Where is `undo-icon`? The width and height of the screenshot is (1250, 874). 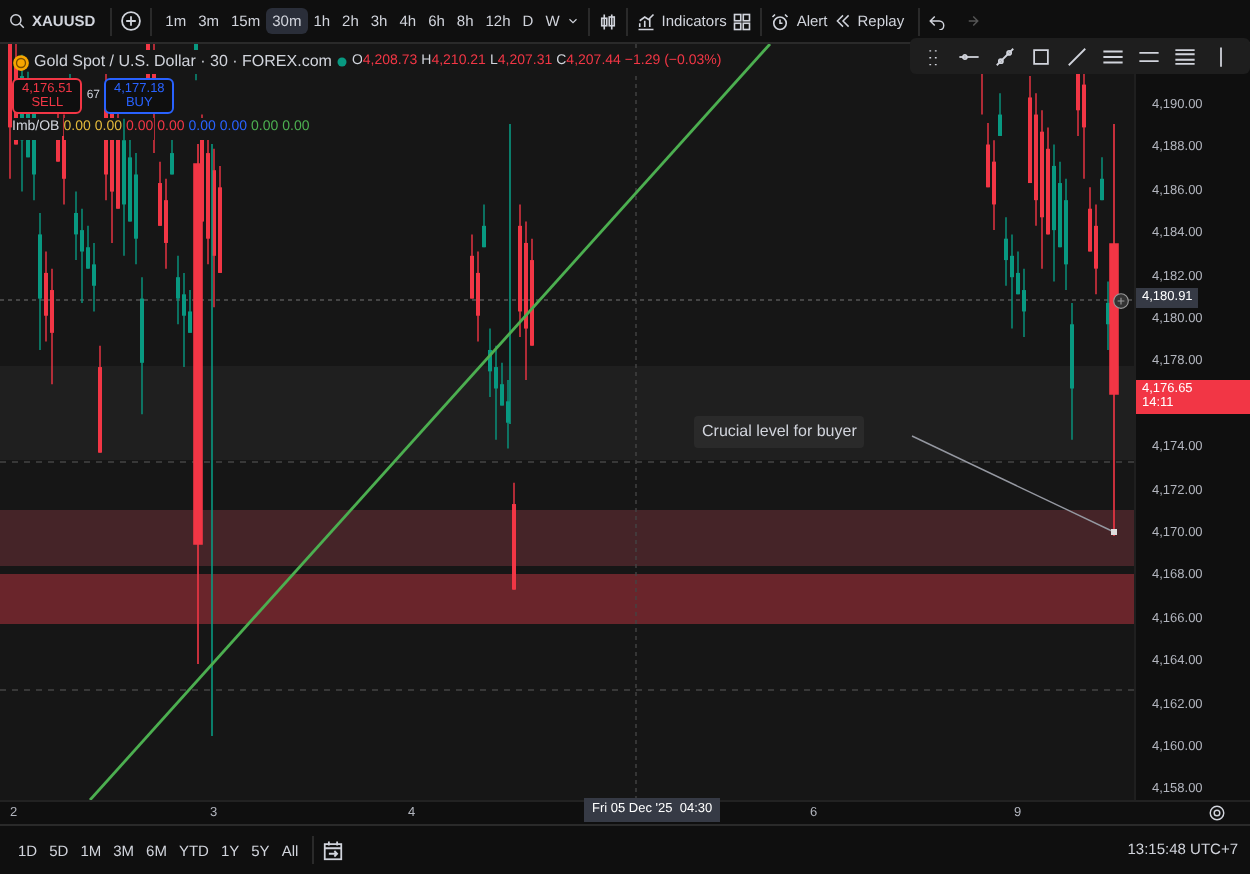 undo-icon is located at coordinates (937, 21).